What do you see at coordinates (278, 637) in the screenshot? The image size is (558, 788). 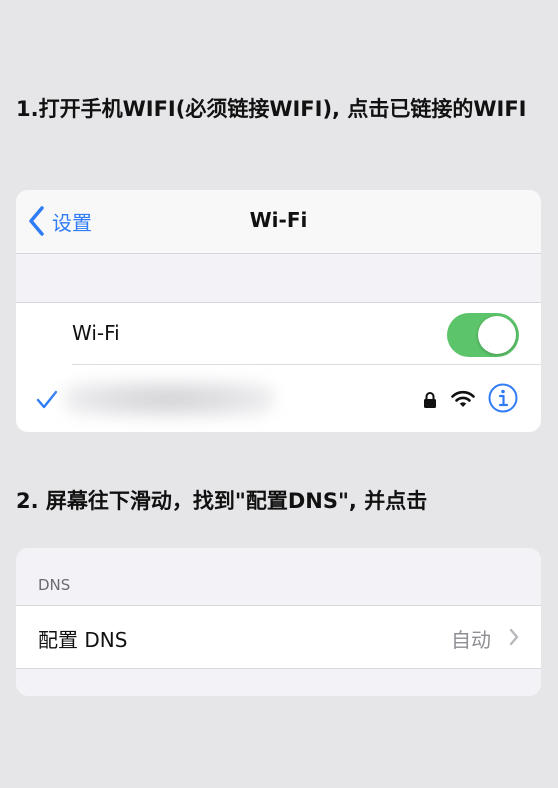 I see `configure-dns-row: 配置 DNS 自动` at bounding box center [278, 637].